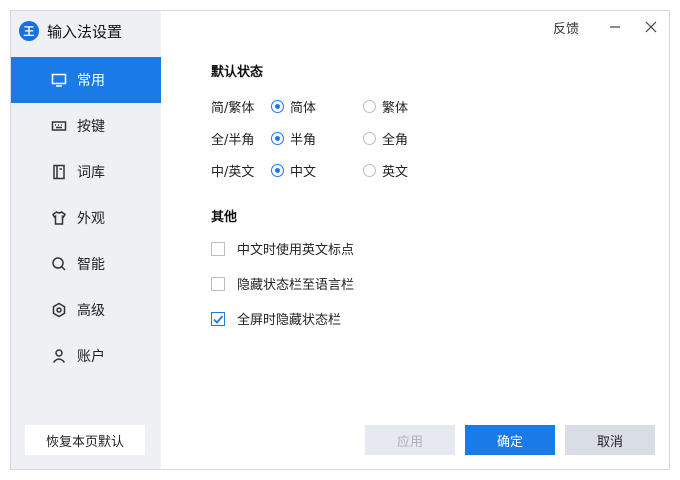  What do you see at coordinates (91, 311) in the screenshot?
I see `sidebar-item-label: 高级` at bounding box center [91, 311].